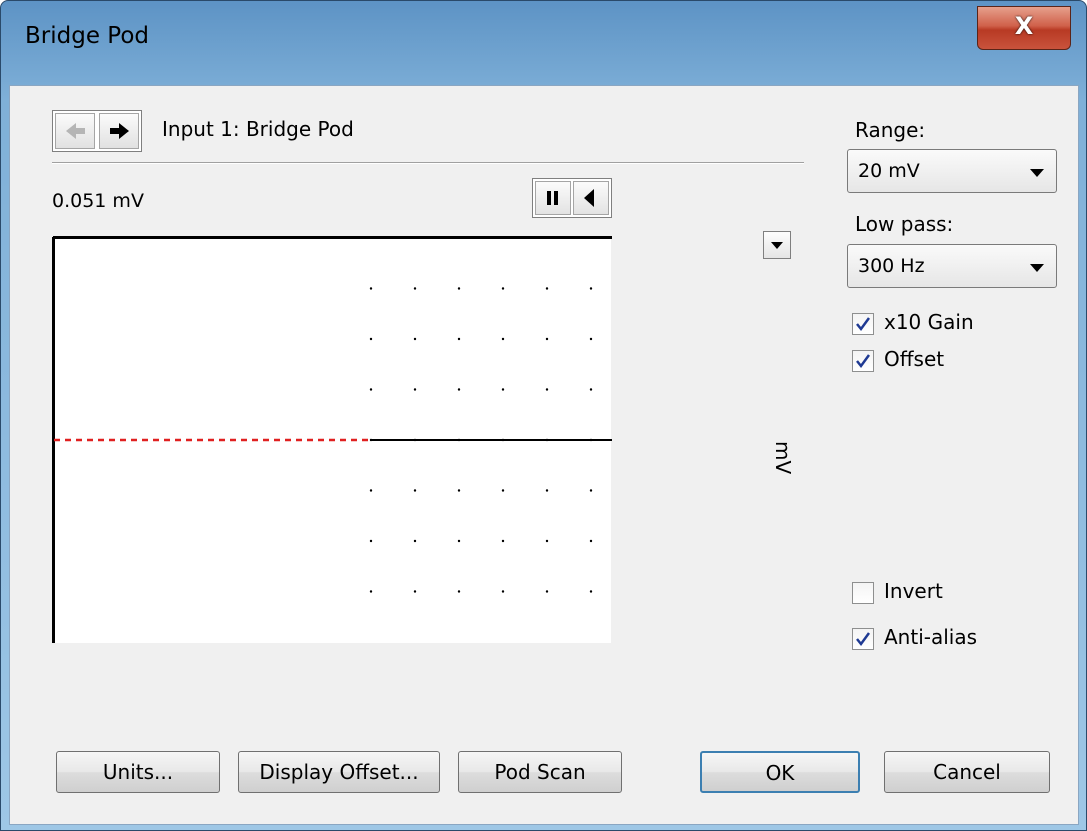  I want to click on low-pass-select: 300 Hz, so click(952, 266).